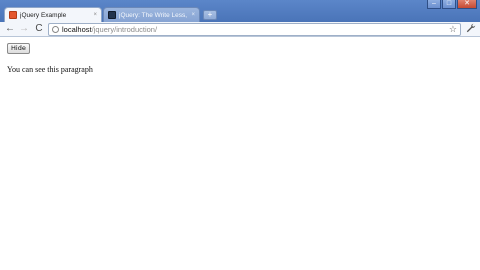 This screenshot has width=480, height=270. What do you see at coordinates (55, 29) in the screenshot?
I see `page-icon` at bounding box center [55, 29].